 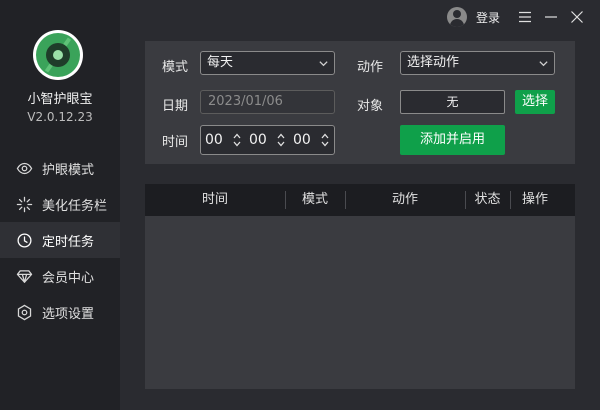 What do you see at coordinates (68, 314) in the screenshot?
I see `sidebar-item-label: 选项设置` at bounding box center [68, 314].